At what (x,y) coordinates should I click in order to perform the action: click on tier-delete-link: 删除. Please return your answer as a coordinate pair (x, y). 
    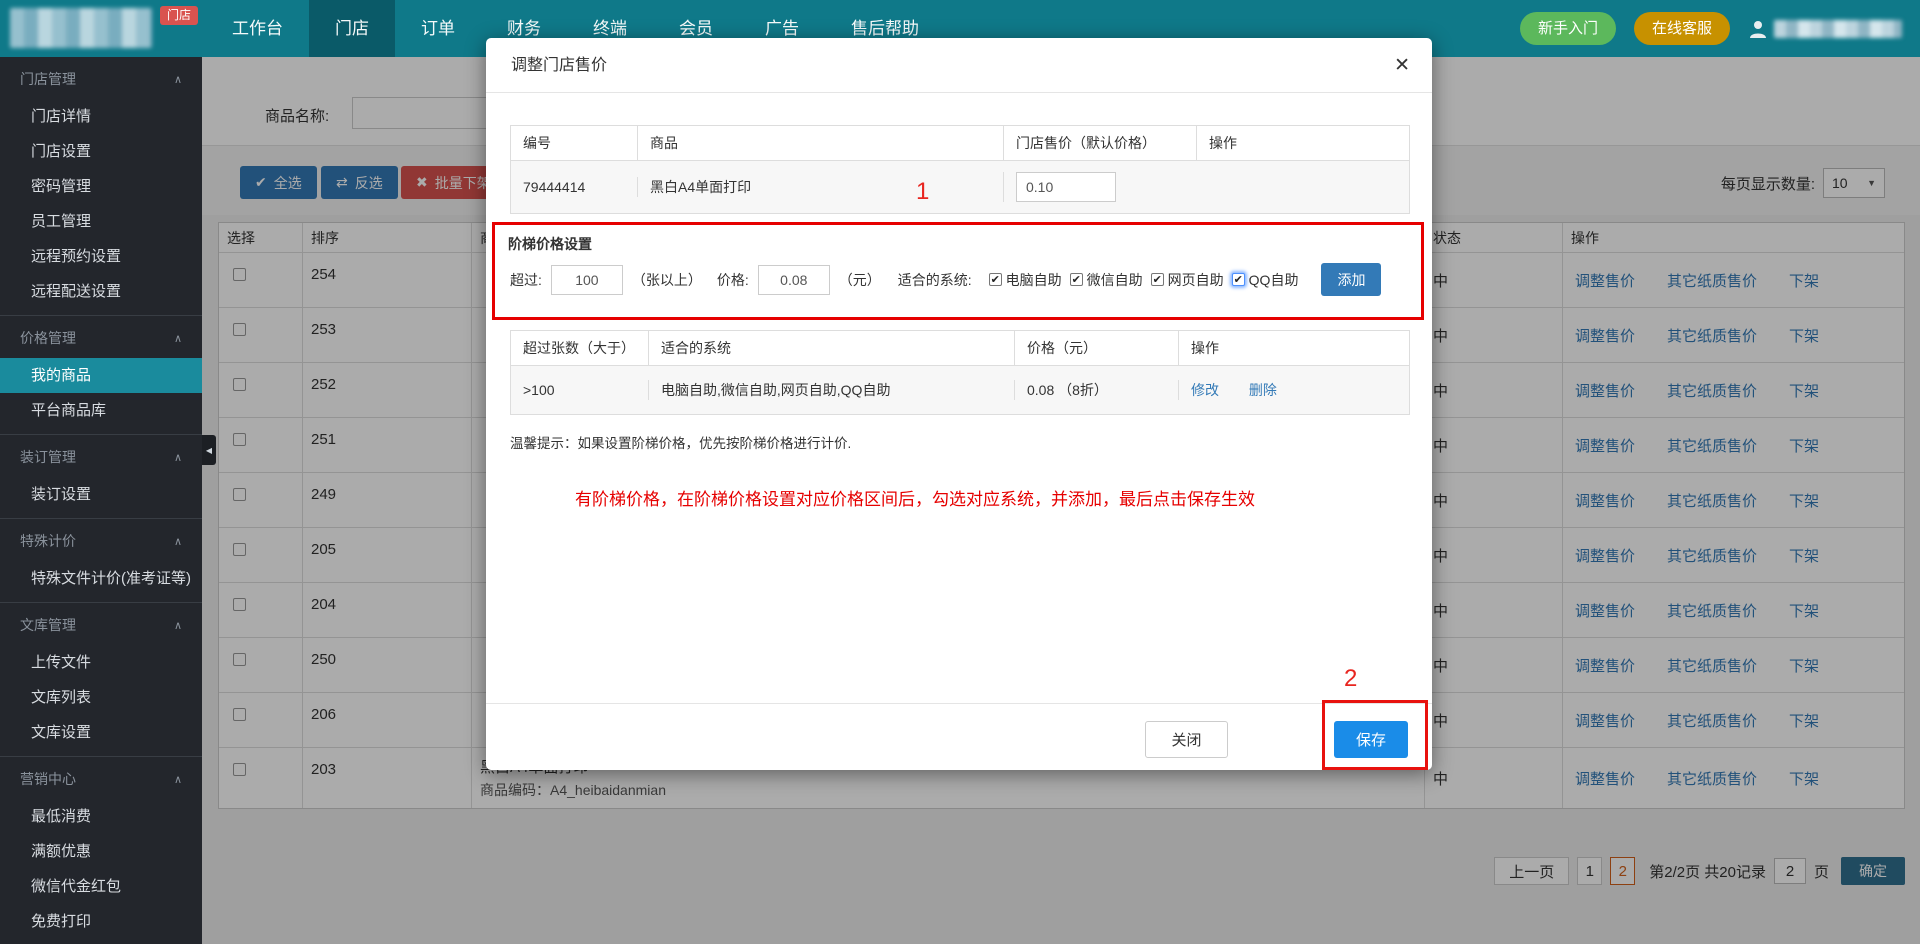
    Looking at the image, I should click on (1263, 390).